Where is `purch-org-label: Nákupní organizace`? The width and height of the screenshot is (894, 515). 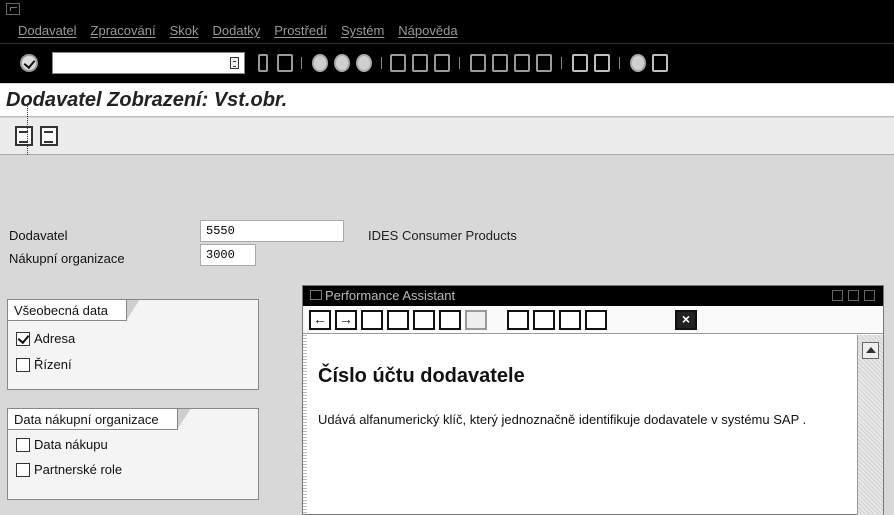 purch-org-label: Nákupní organizace is located at coordinates (67, 258).